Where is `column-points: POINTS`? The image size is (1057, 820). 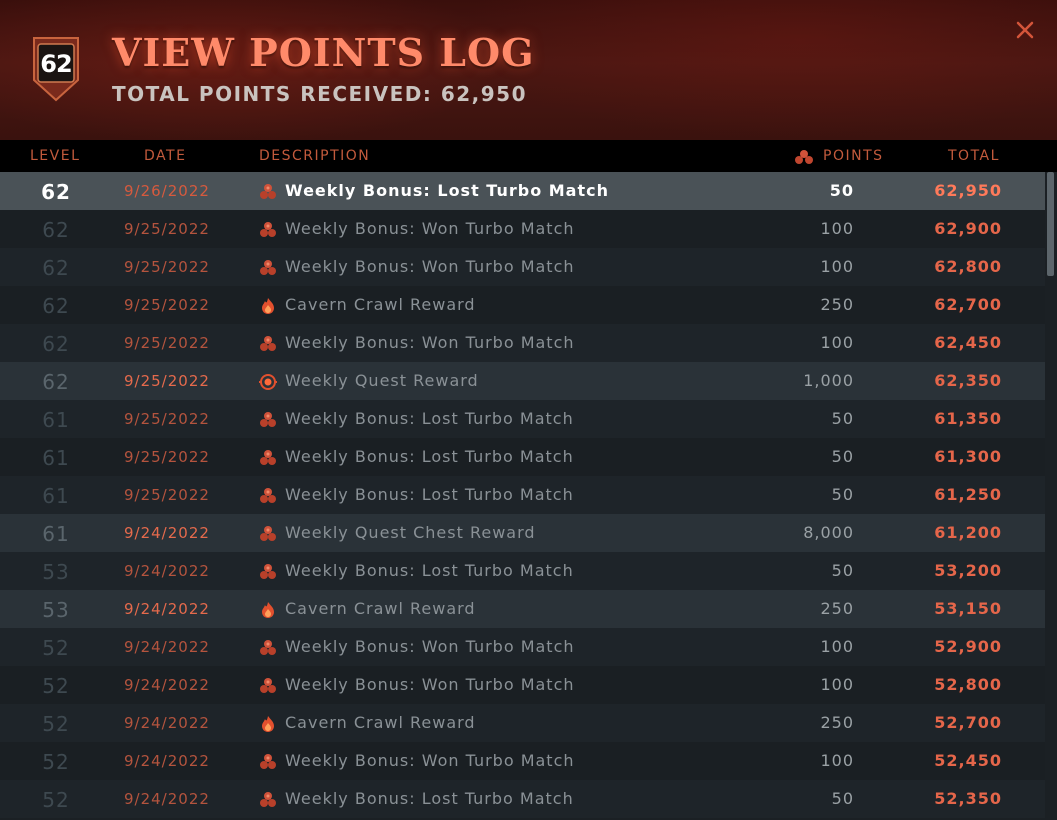 column-points: POINTS is located at coordinates (853, 156).